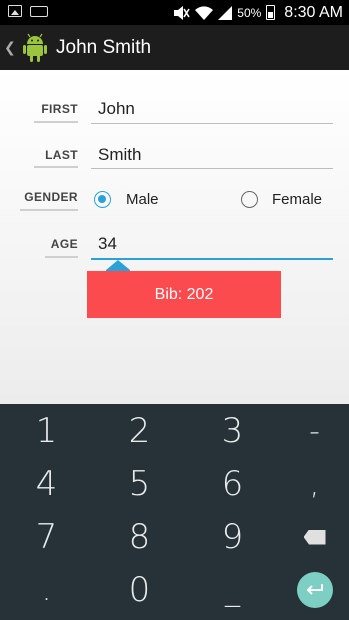 This screenshot has width=349, height=620. Describe the element at coordinates (184, 294) in the screenshot. I see `bib-badge: Bib: 202` at that location.